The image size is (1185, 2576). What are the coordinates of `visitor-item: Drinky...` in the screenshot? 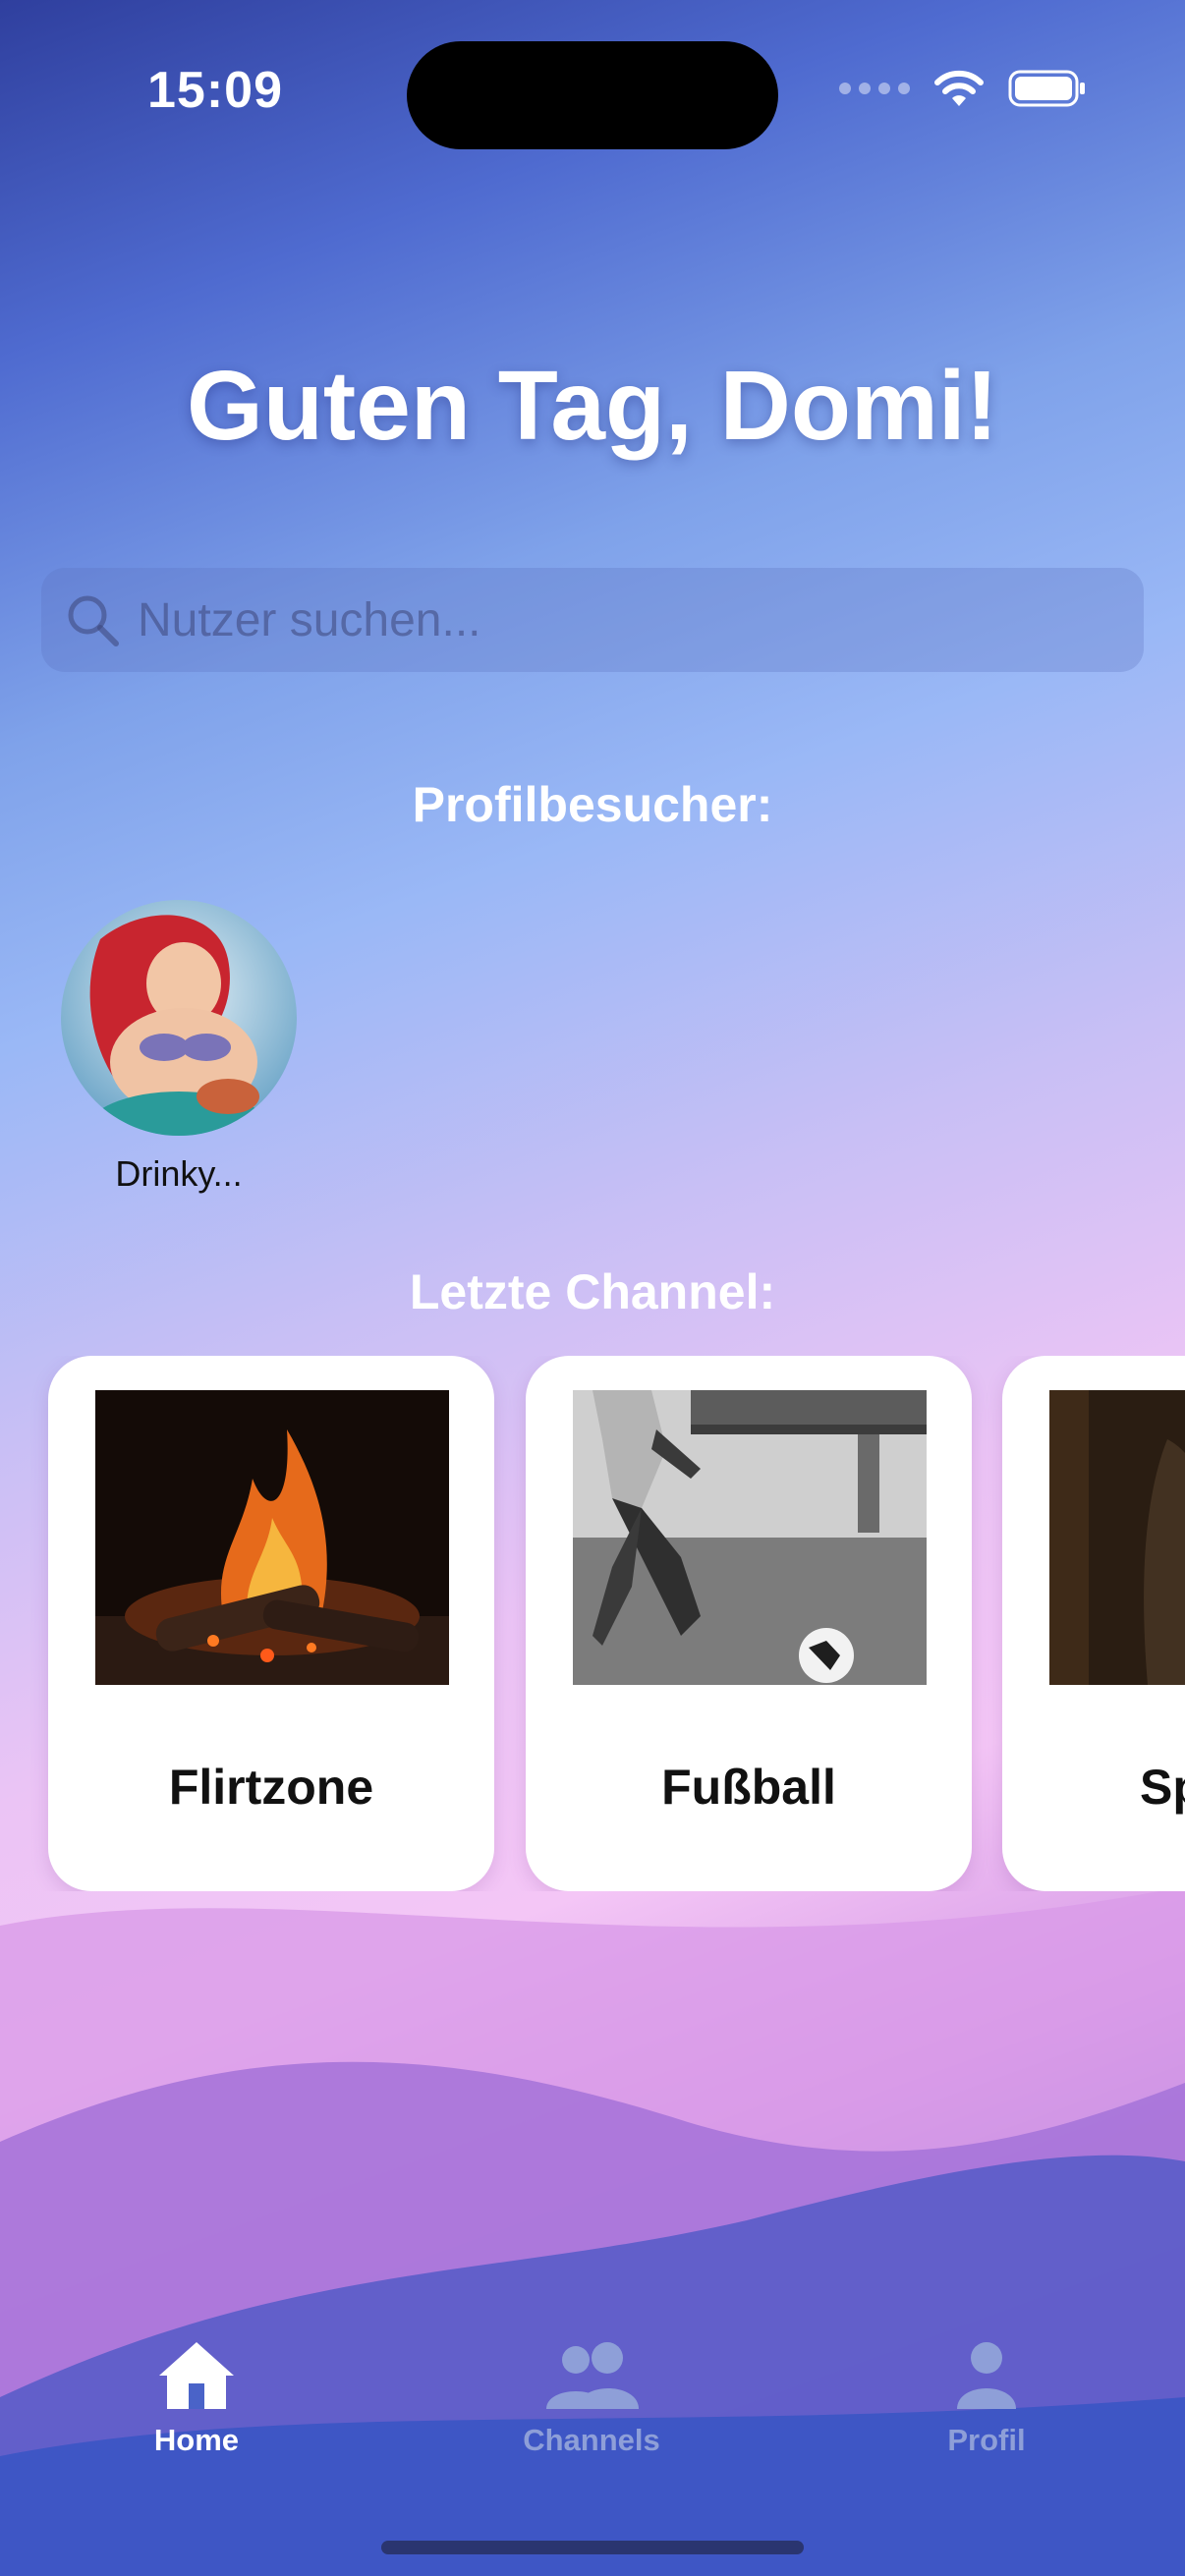 It's located at (179, 1047).